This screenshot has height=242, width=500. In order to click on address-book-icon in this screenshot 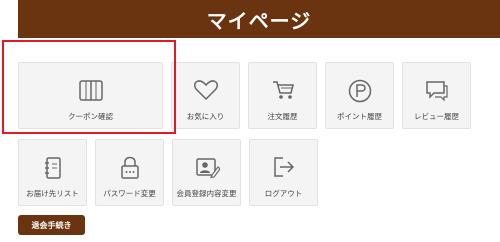, I will do `click(53, 170)`.